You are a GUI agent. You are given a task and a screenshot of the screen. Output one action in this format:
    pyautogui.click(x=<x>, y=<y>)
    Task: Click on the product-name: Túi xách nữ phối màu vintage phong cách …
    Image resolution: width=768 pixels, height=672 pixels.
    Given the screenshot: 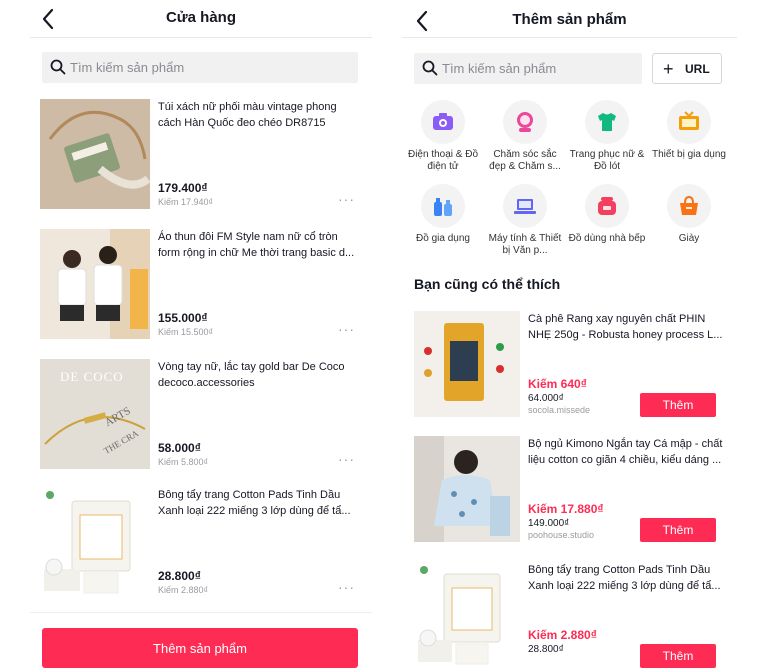 What is the action you would take?
    pyautogui.click(x=247, y=115)
    